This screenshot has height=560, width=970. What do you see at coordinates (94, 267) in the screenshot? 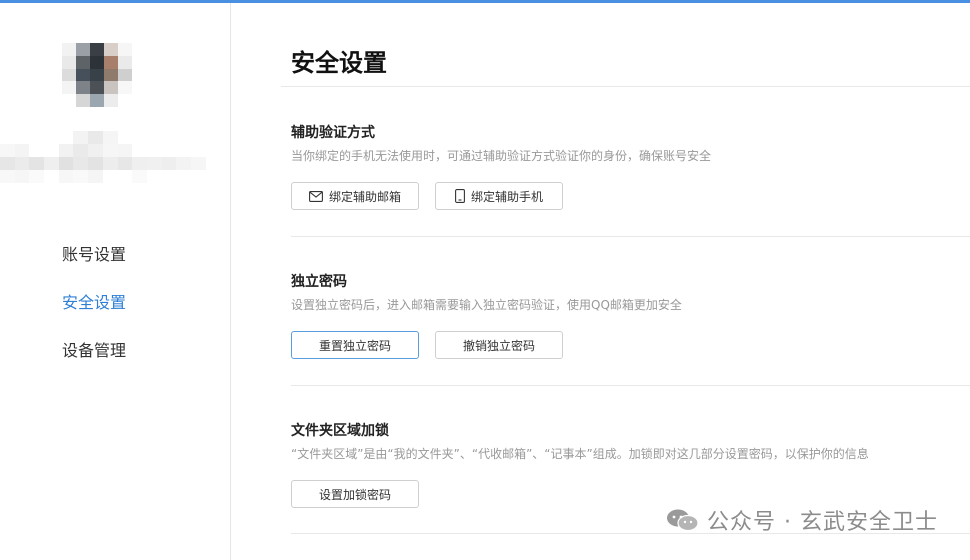
I see `sidebar-item-account: 账号设置` at bounding box center [94, 267].